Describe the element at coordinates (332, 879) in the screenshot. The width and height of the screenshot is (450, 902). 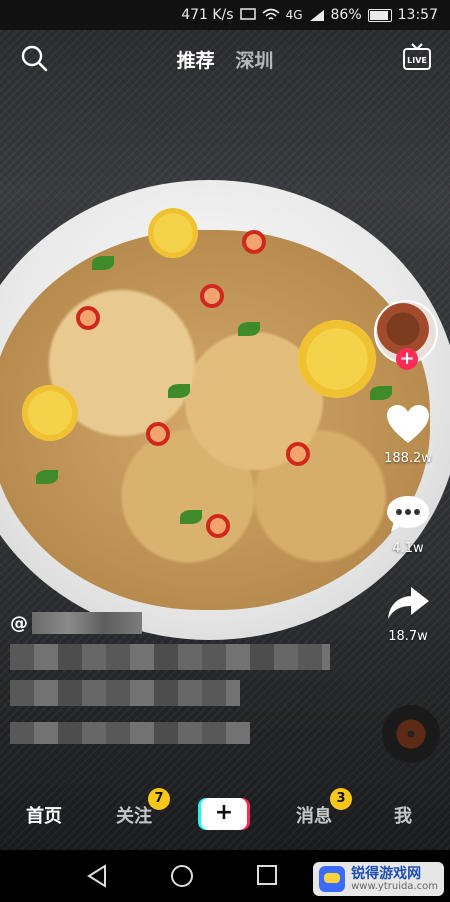
I see `watermark-logo-icon` at that location.